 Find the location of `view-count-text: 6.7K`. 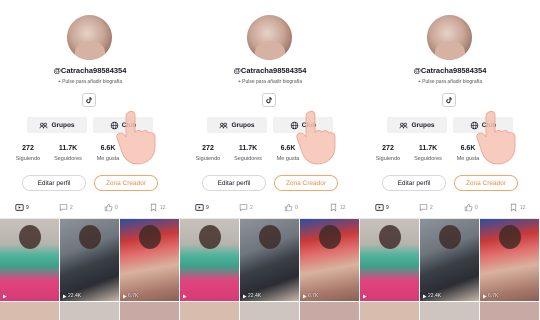

view-count-text: 6.7K is located at coordinates (493, 296).